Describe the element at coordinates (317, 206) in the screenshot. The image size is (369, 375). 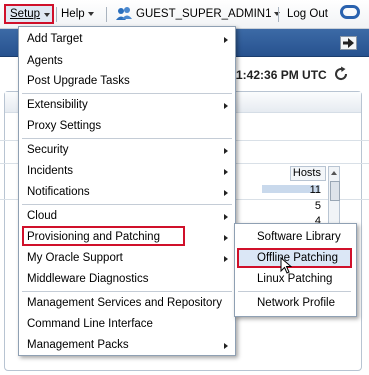
I see `hosts-value: 5` at that location.